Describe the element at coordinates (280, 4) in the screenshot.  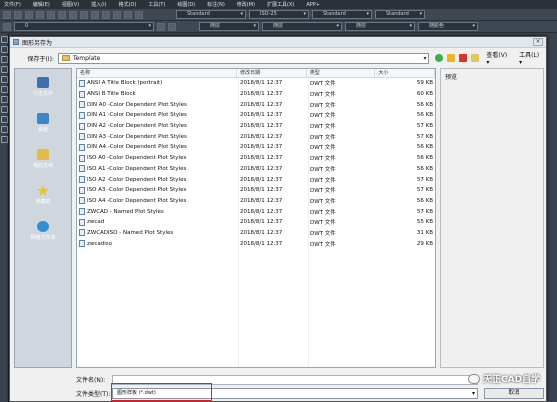
I see `menu-extension: 扩展工具(X)` at that location.